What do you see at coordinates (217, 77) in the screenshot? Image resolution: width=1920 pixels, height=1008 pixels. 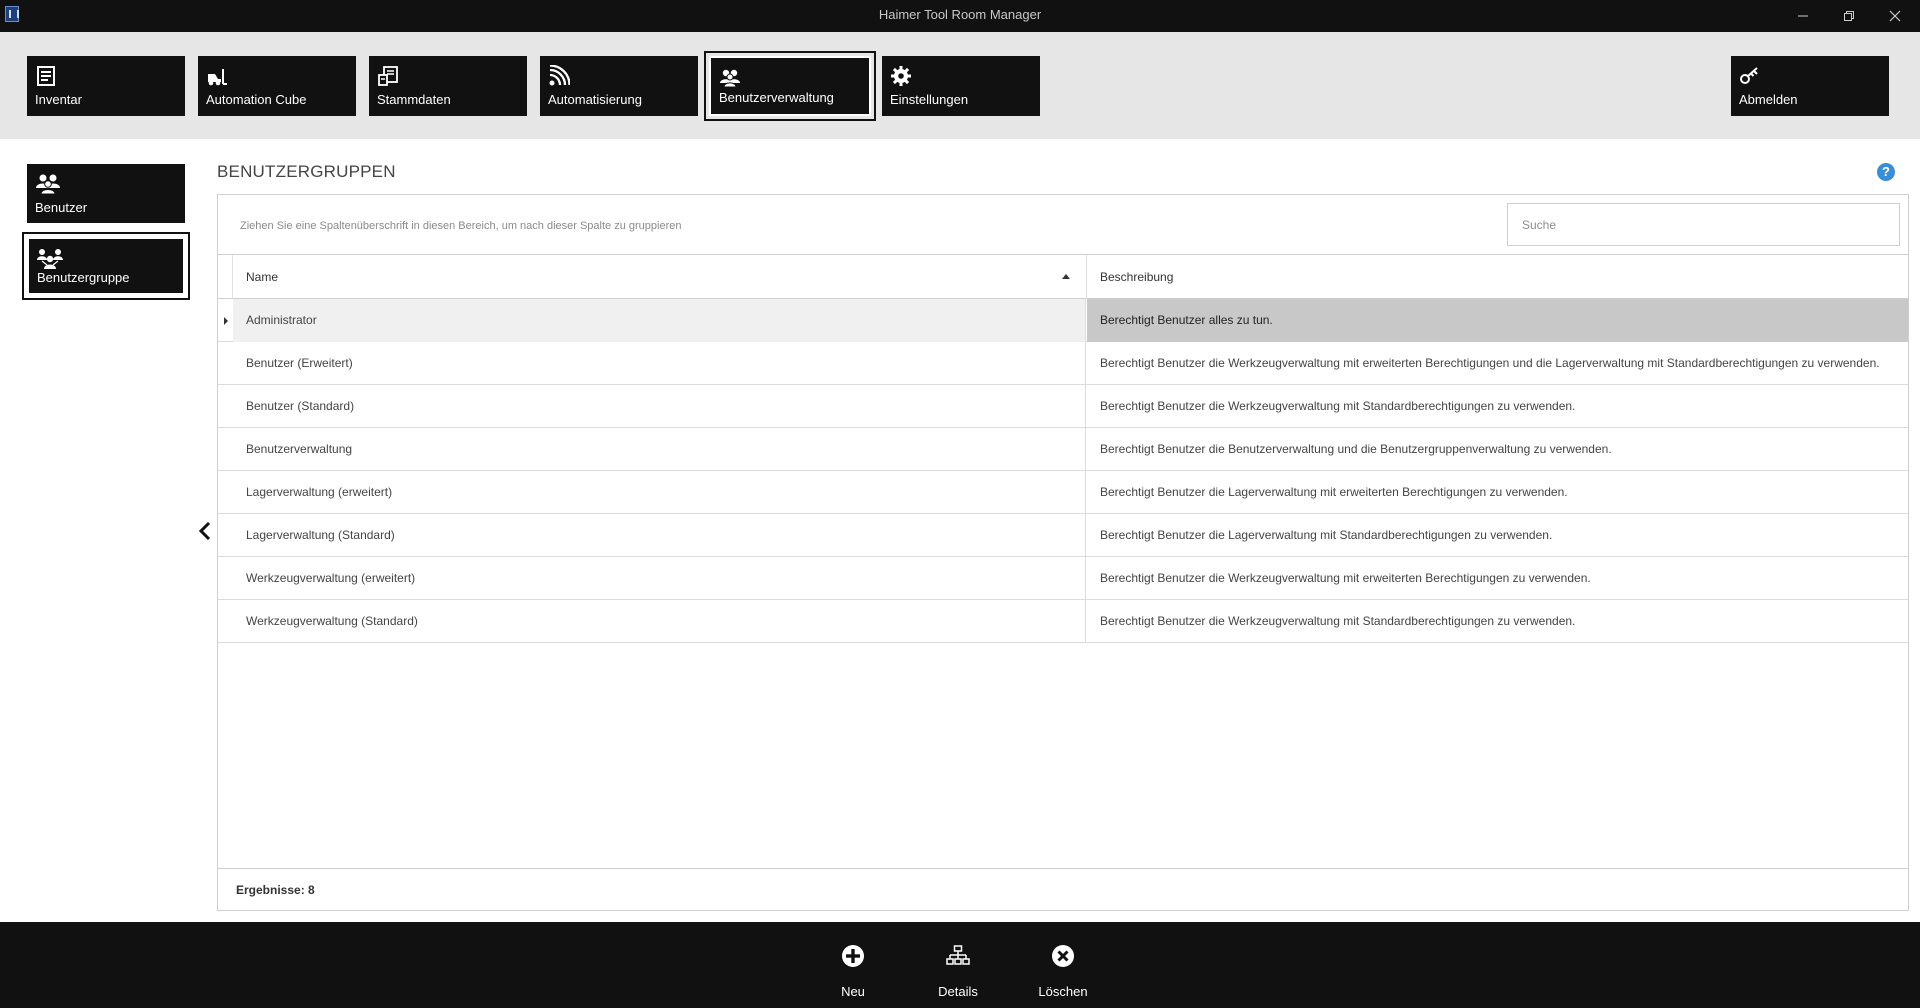 I see `forklift-icon` at bounding box center [217, 77].